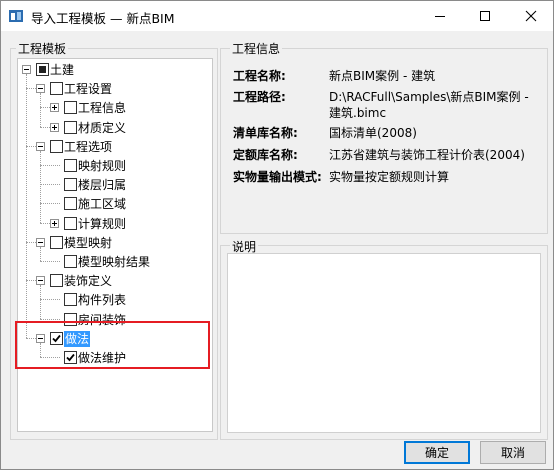 This screenshot has width=554, height=470. I want to click on tree-node-label: 材质定义, so click(102, 128).